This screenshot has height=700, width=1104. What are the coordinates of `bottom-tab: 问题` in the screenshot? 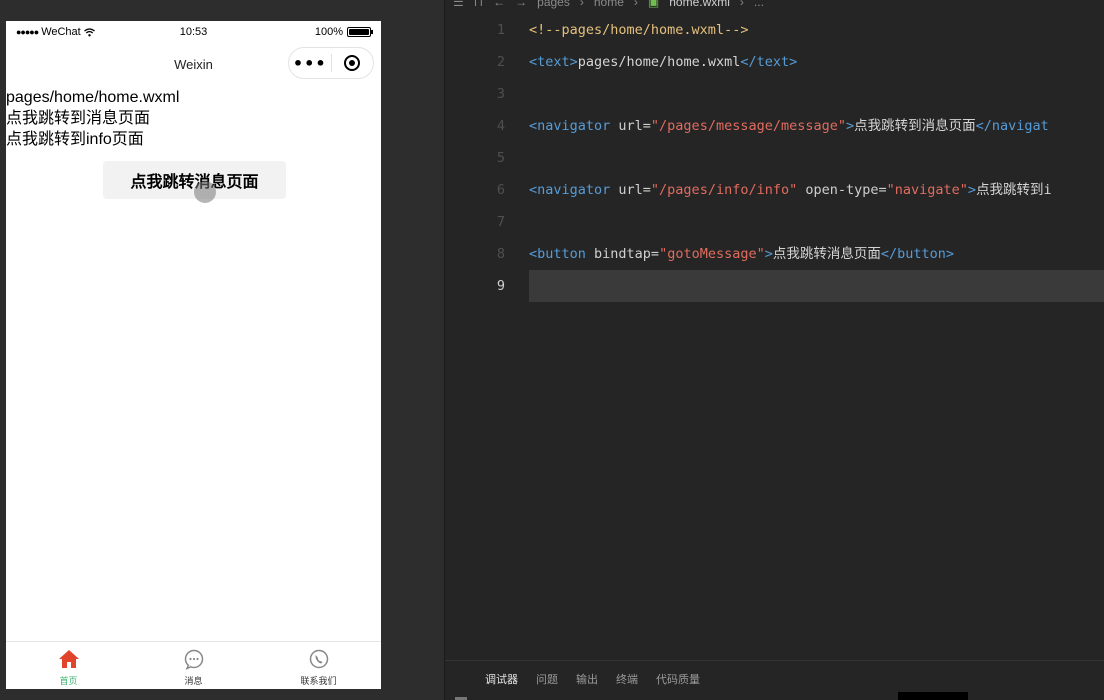 It's located at (547, 679).